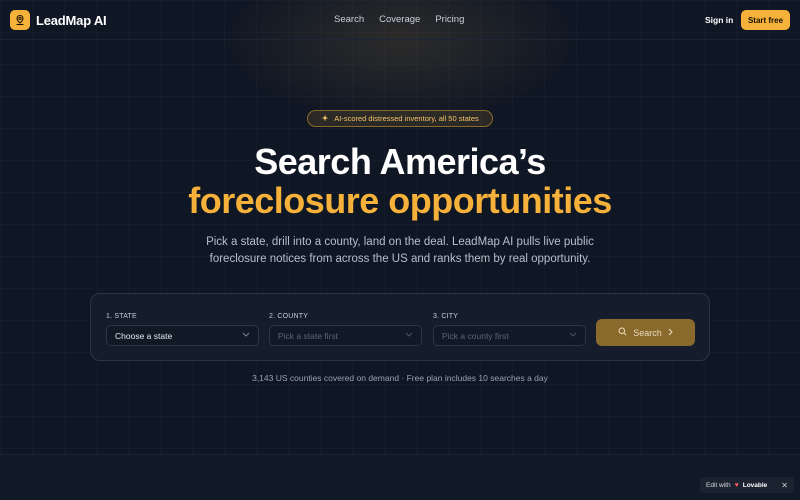 The width and height of the screenshot is (800, 500). Describe the element at coordinates (289, 316) in the screenshot. I see `county-label: 2. COUNTY` at that location.